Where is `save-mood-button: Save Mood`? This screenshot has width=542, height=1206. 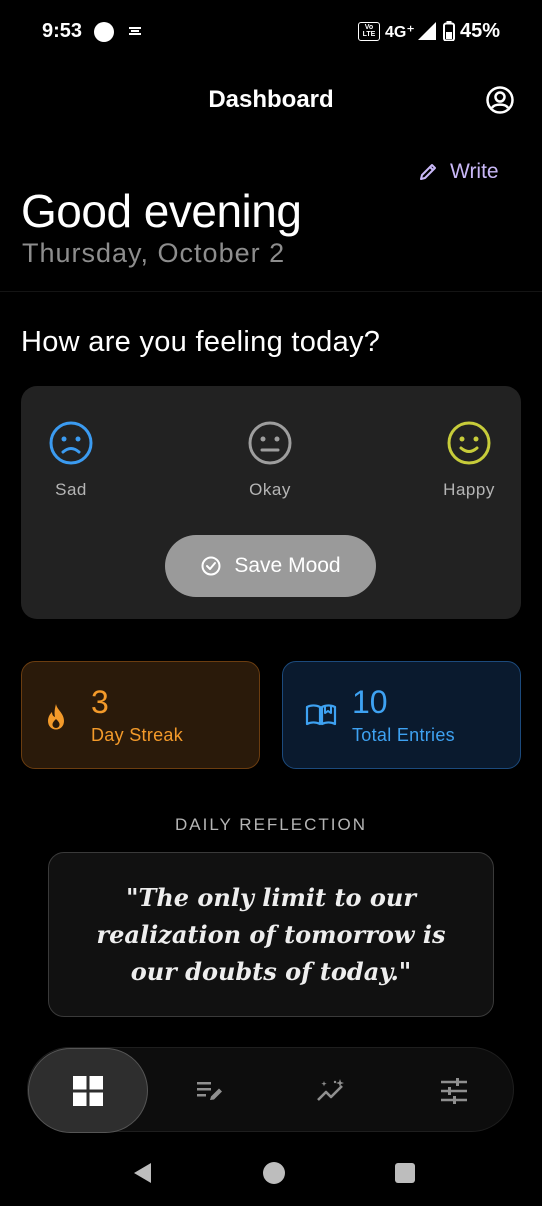 save-mood-button: Save Mood is located at coordinates (270, 566).